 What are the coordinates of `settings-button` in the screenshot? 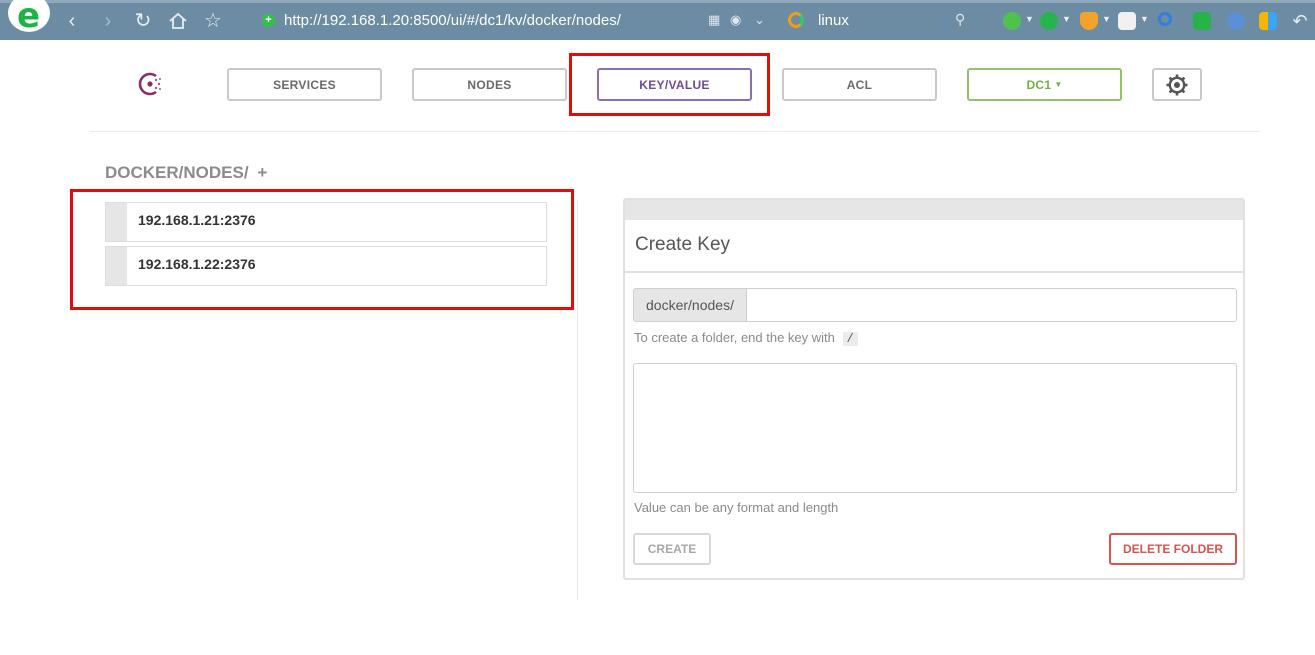 It's located at (1177, 84).